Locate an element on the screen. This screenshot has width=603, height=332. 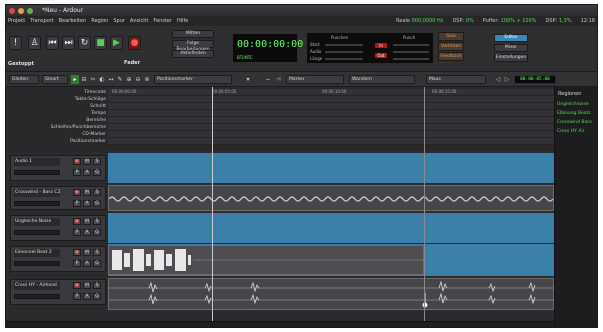
loop-button: ↻ is located at coordinates (84, 43).